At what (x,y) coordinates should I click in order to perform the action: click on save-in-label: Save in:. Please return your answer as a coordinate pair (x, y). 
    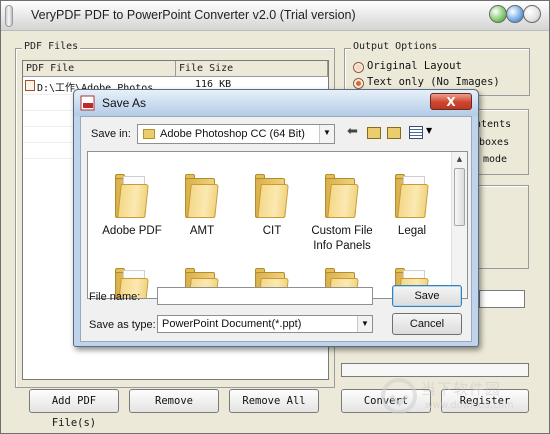
    Looking at the image, I should click on (111, 134).